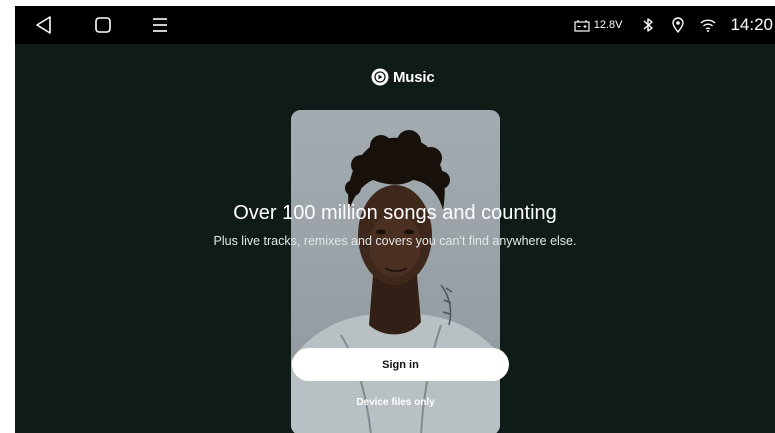  I want to click on back-button, so click(44, 25).